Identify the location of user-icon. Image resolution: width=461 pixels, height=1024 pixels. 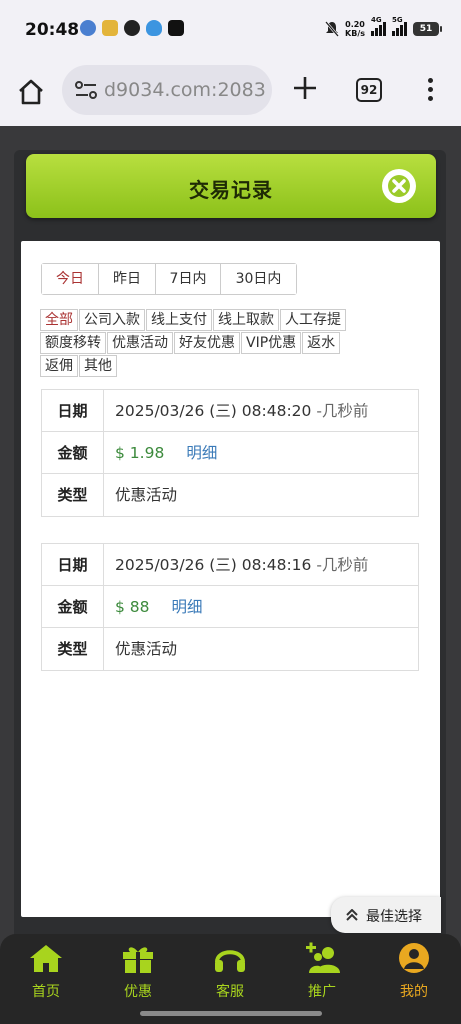
(414, 958).